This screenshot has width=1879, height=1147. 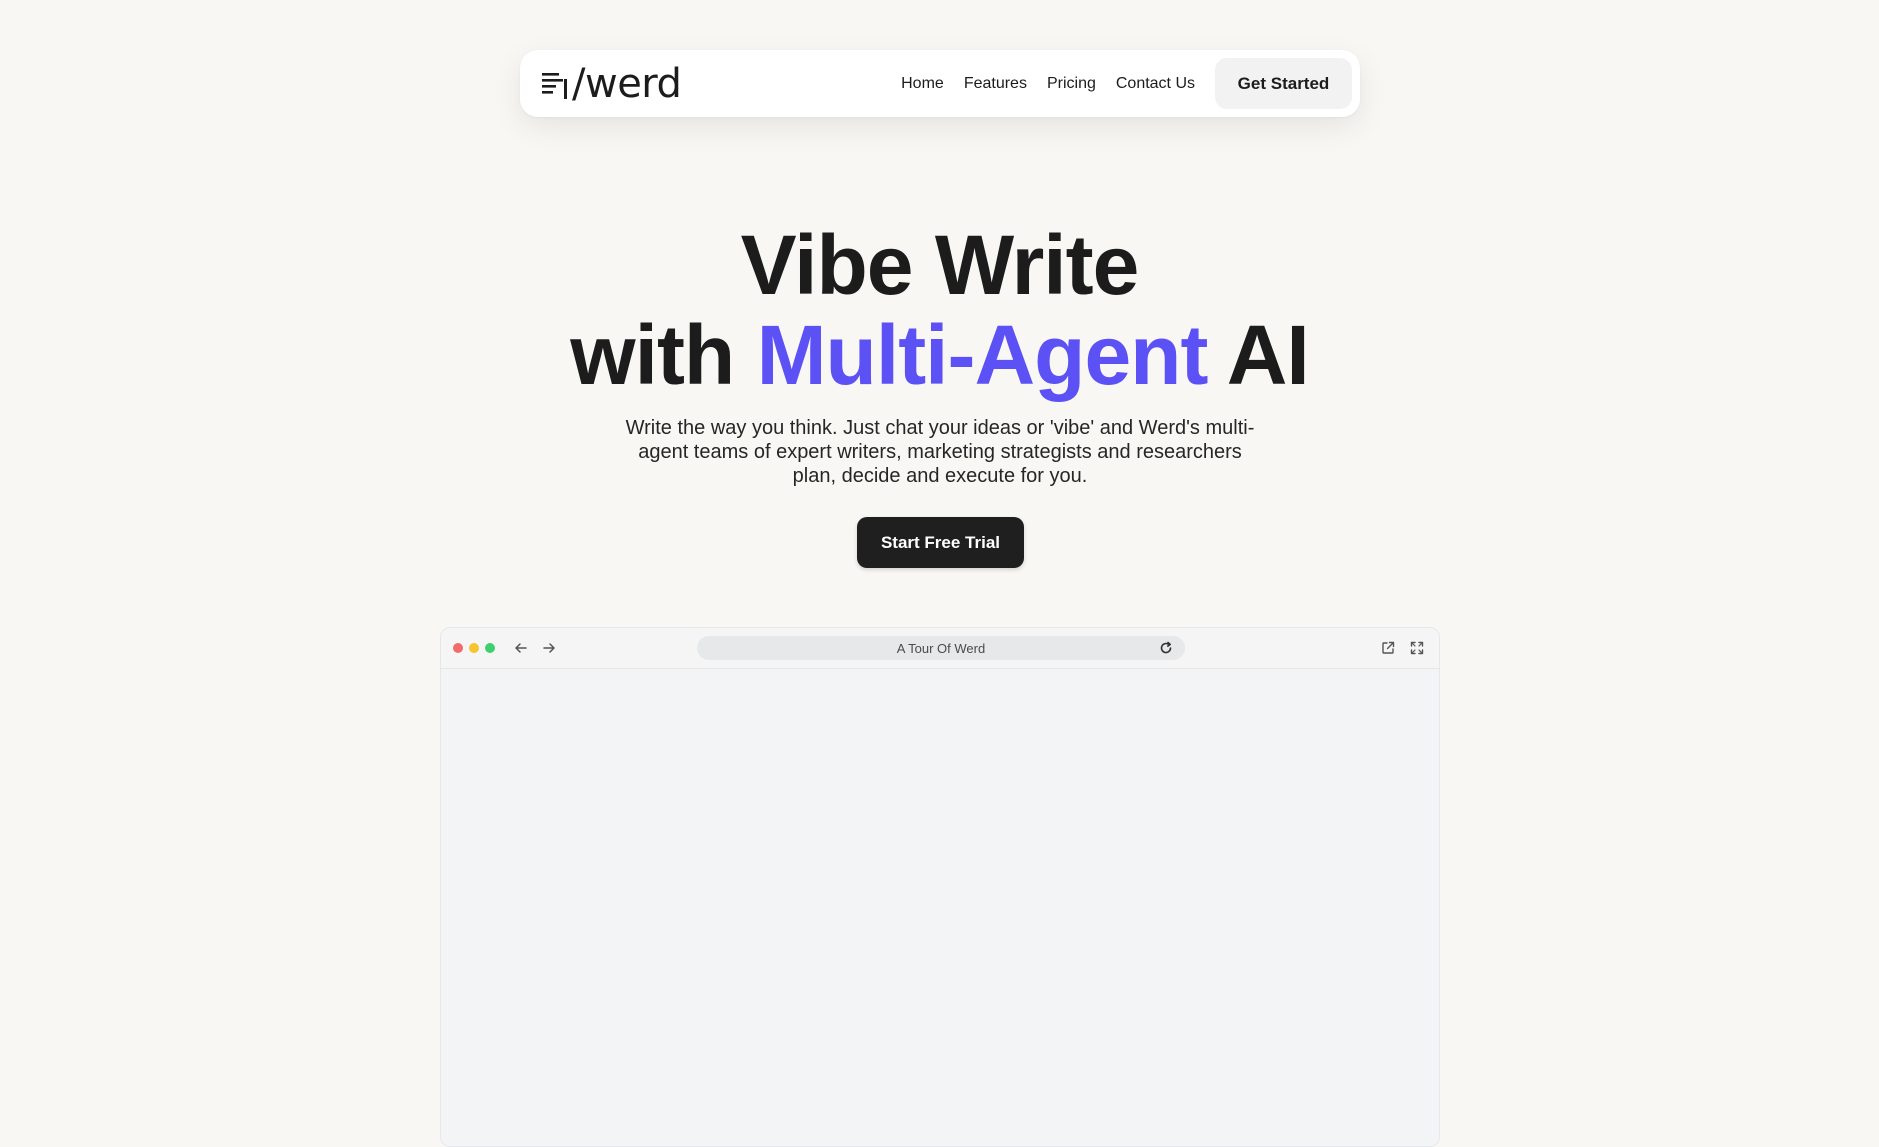 What do you see at coordinates (663, 355) in the screenshot?
I see `hero-title-prefix: with` at bounding box center [663, 355].